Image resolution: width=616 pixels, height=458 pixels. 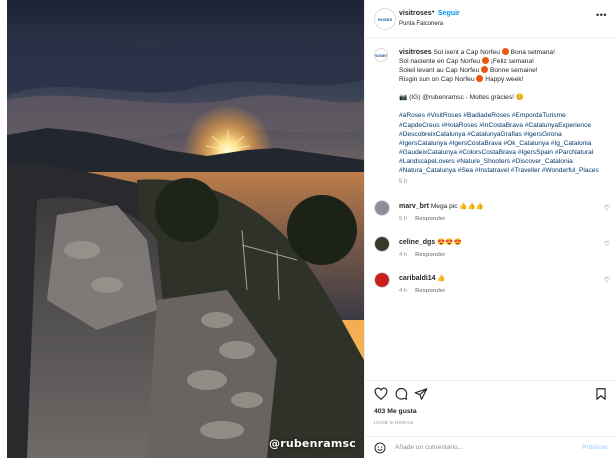 What do you see at coordinates (457, 206) in the screenshot?
I see `comment-body: Mega pic 👍👍👍` at bounding box center [457, 206].